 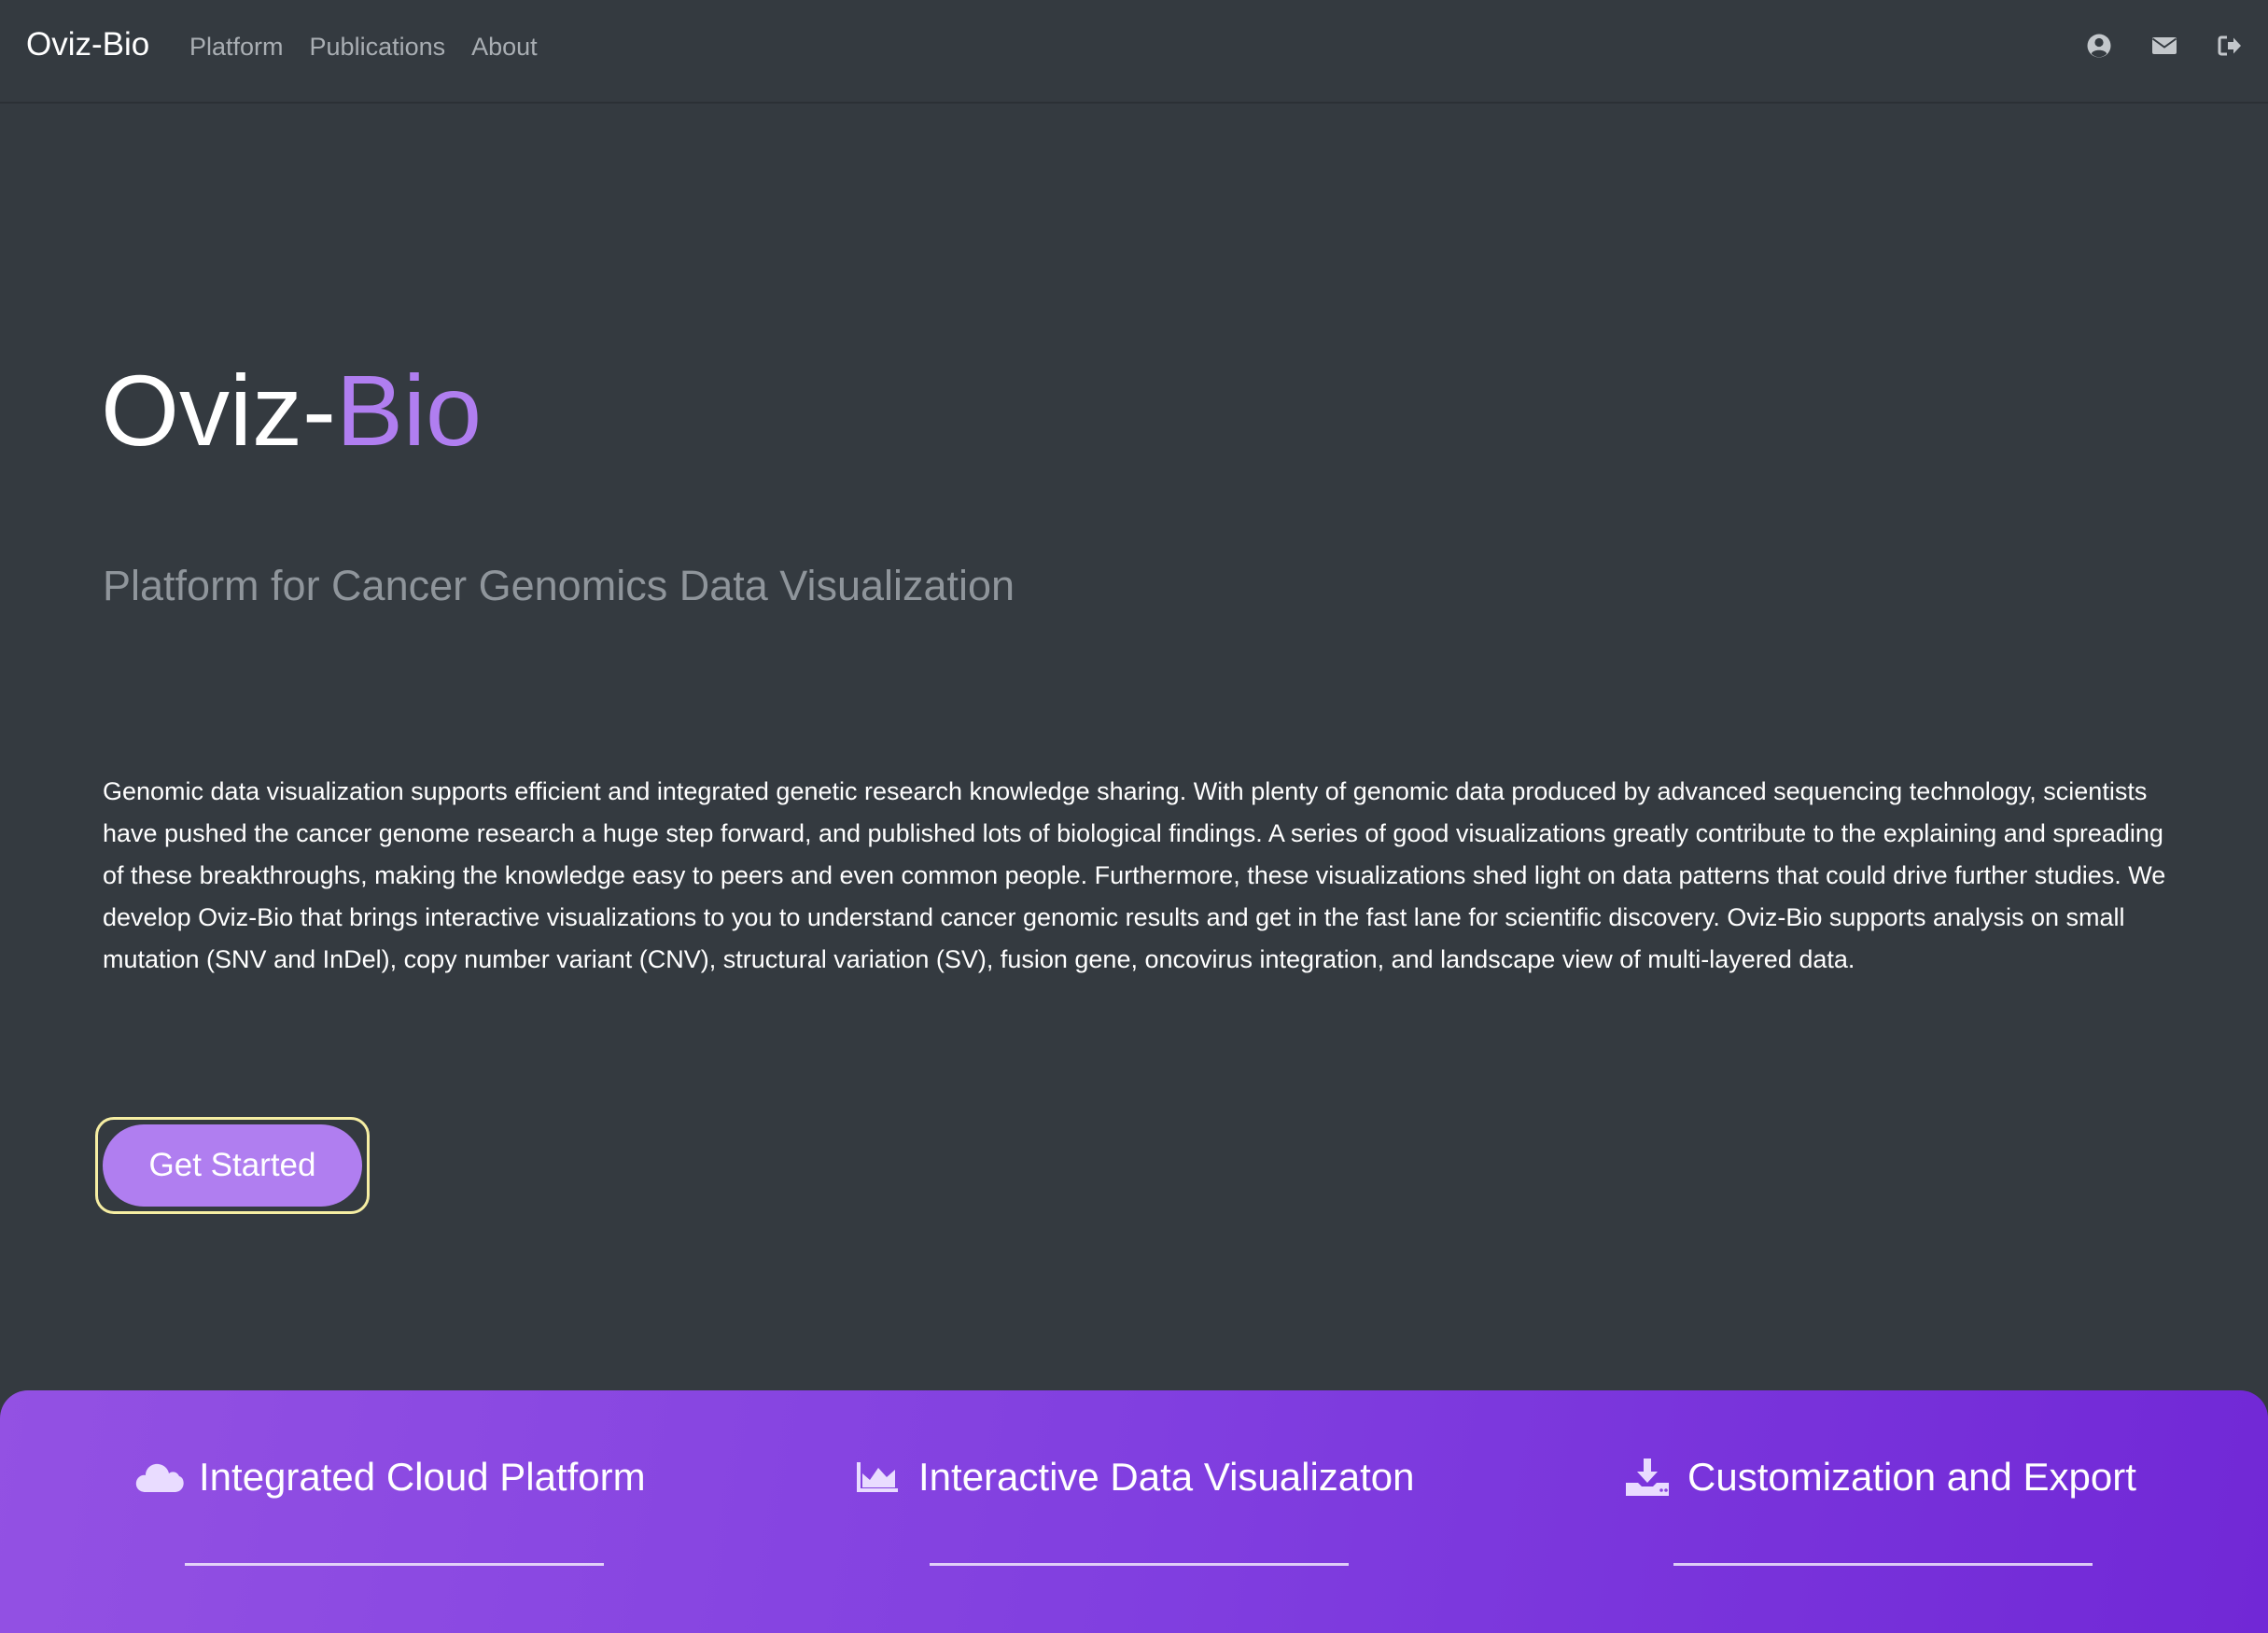 I want to click on feature-integrated-cloud-platform: Integrated Cloud Platform, so click(x=389, y=1477).